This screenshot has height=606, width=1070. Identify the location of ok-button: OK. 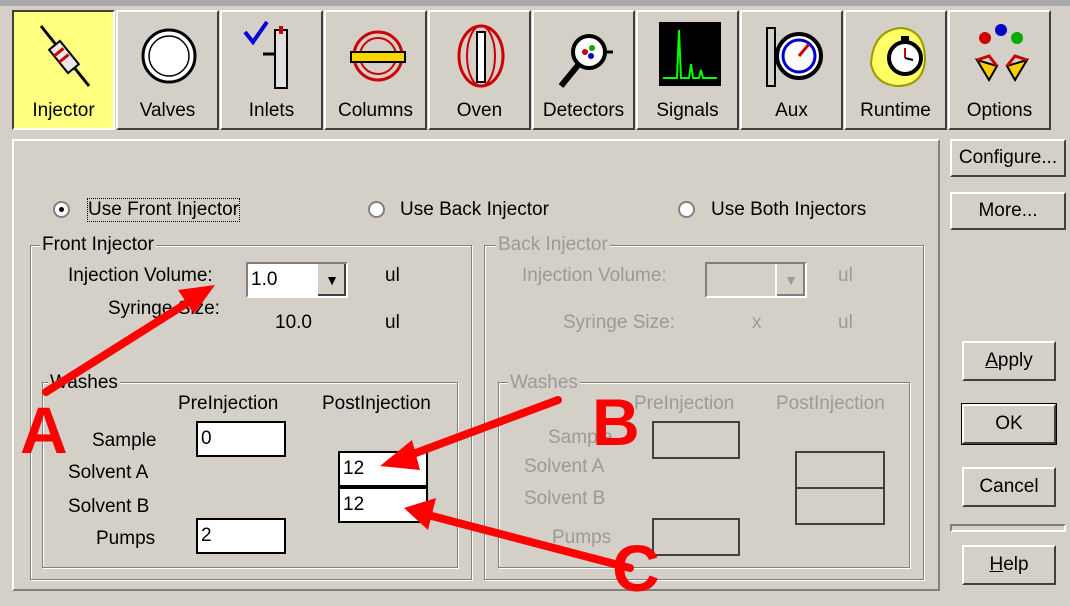
(1009, 424).